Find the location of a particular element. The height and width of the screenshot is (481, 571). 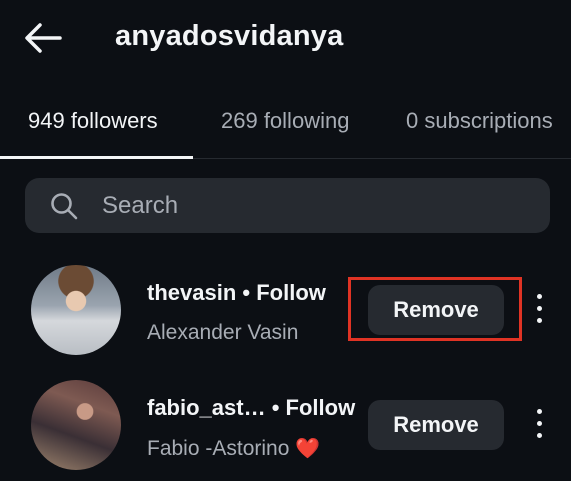

search-input: Search is located at coordinates (287, 205).